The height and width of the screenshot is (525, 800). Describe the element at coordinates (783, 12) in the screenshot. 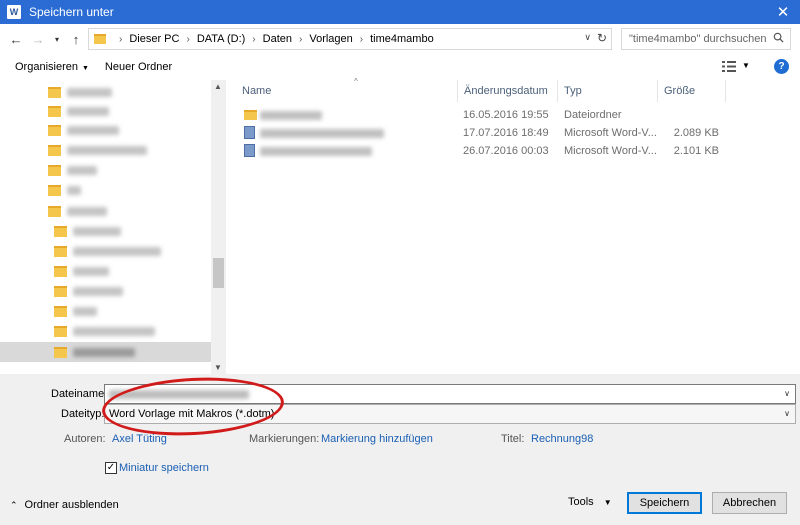

I see `close-button: ✕` at that location.